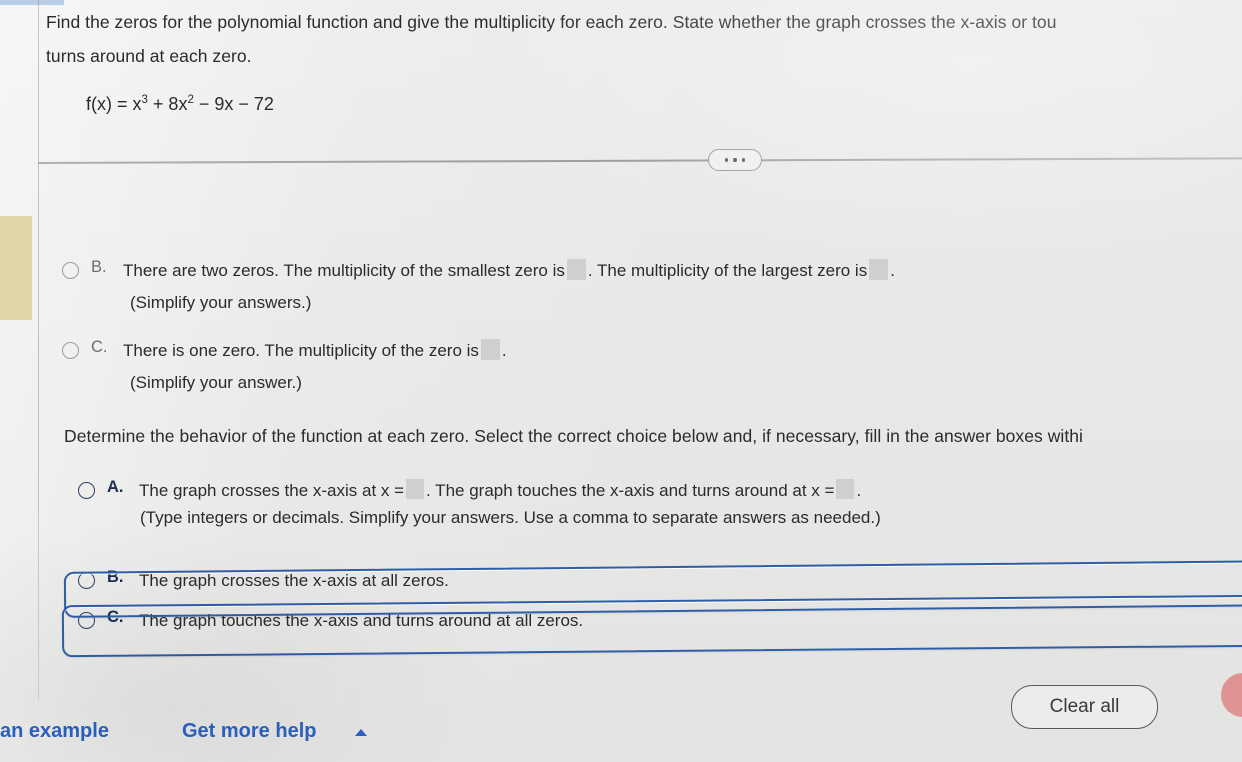  I want to click on q2-option-a-text-before: The graph crosses the x-axis at x =, so click(272, 490).